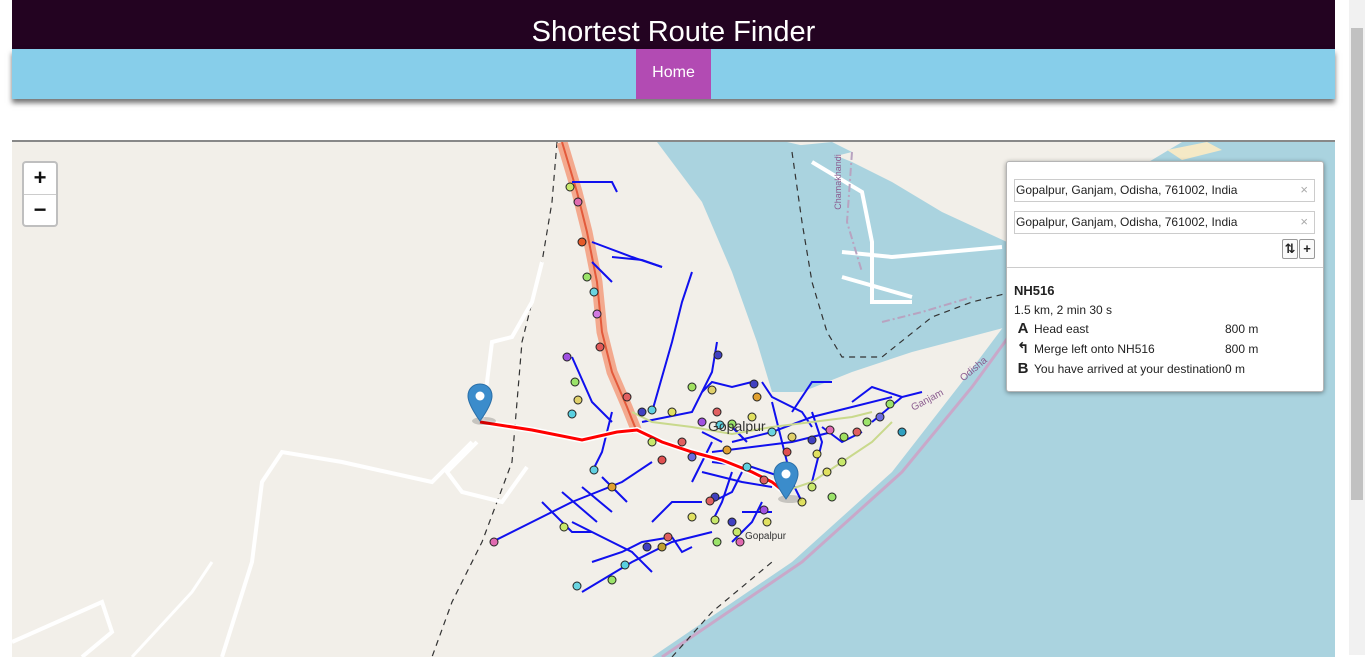 The image size is (1365, 657). What do you see at coordinates (1357, 264) in the screenshot?
I see `page-scrollbar-thumb` at bounding box center [1357, 264].